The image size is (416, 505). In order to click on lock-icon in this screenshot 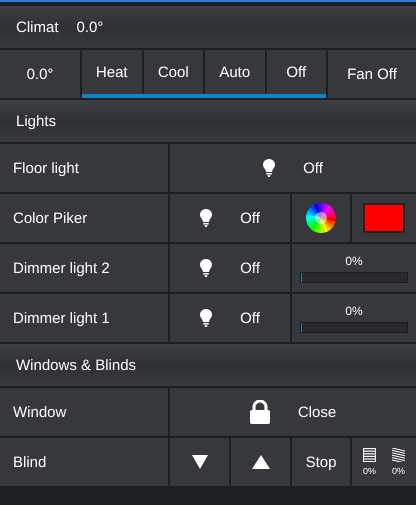, I will do `click(260, 412)`.